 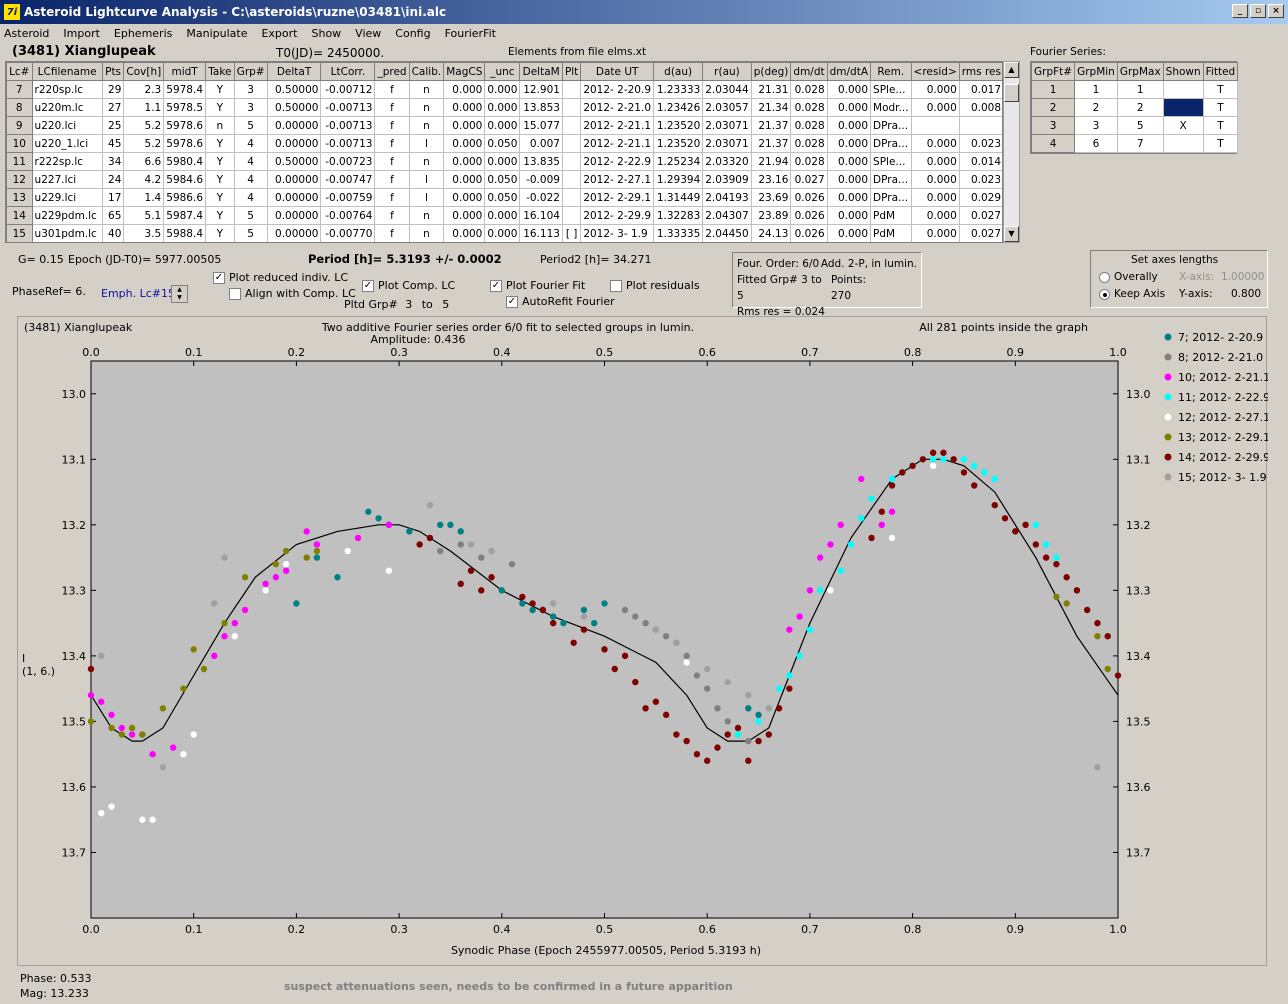 I want to click on align-comp-checkbox: Align with Comp. LC, so click(x=292, y=293).